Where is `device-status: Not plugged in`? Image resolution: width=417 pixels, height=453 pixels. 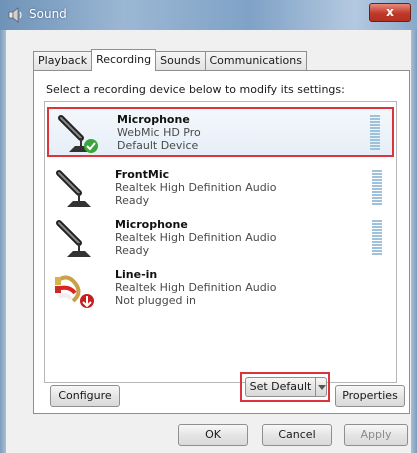 device-status: Not plugged in is located at coordinates (156, 300).